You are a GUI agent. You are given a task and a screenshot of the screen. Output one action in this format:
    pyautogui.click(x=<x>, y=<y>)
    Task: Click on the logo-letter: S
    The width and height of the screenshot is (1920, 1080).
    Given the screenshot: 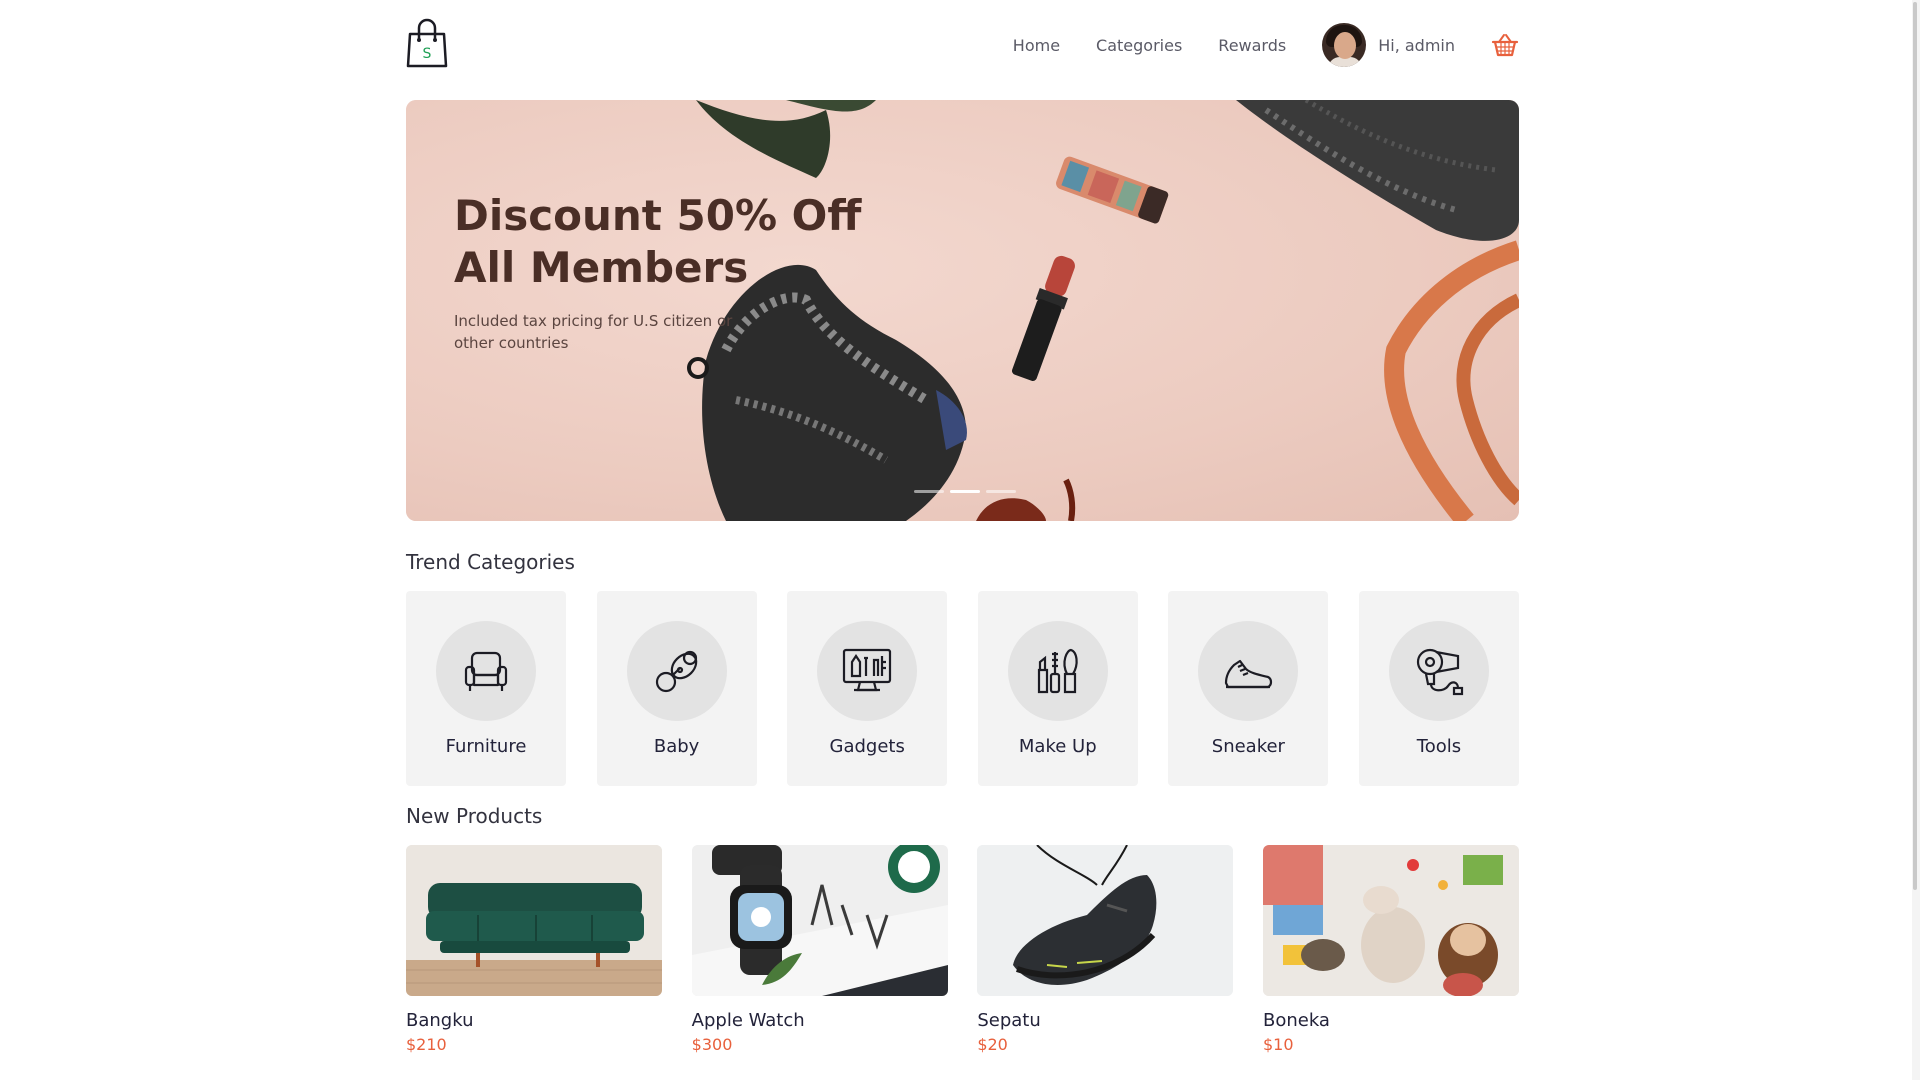 What is the action you would take?
    pyautogui.click(x=427, y=54)
    